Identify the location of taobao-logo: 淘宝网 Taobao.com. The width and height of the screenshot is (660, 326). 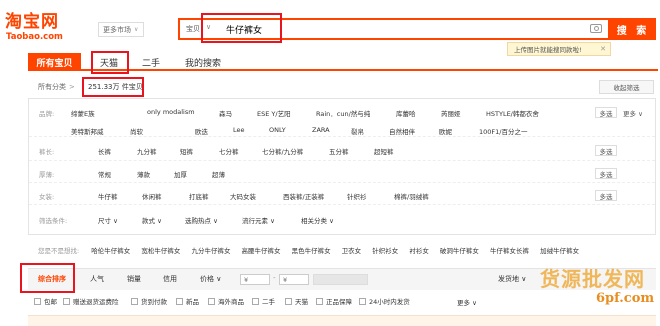
(44, 27).